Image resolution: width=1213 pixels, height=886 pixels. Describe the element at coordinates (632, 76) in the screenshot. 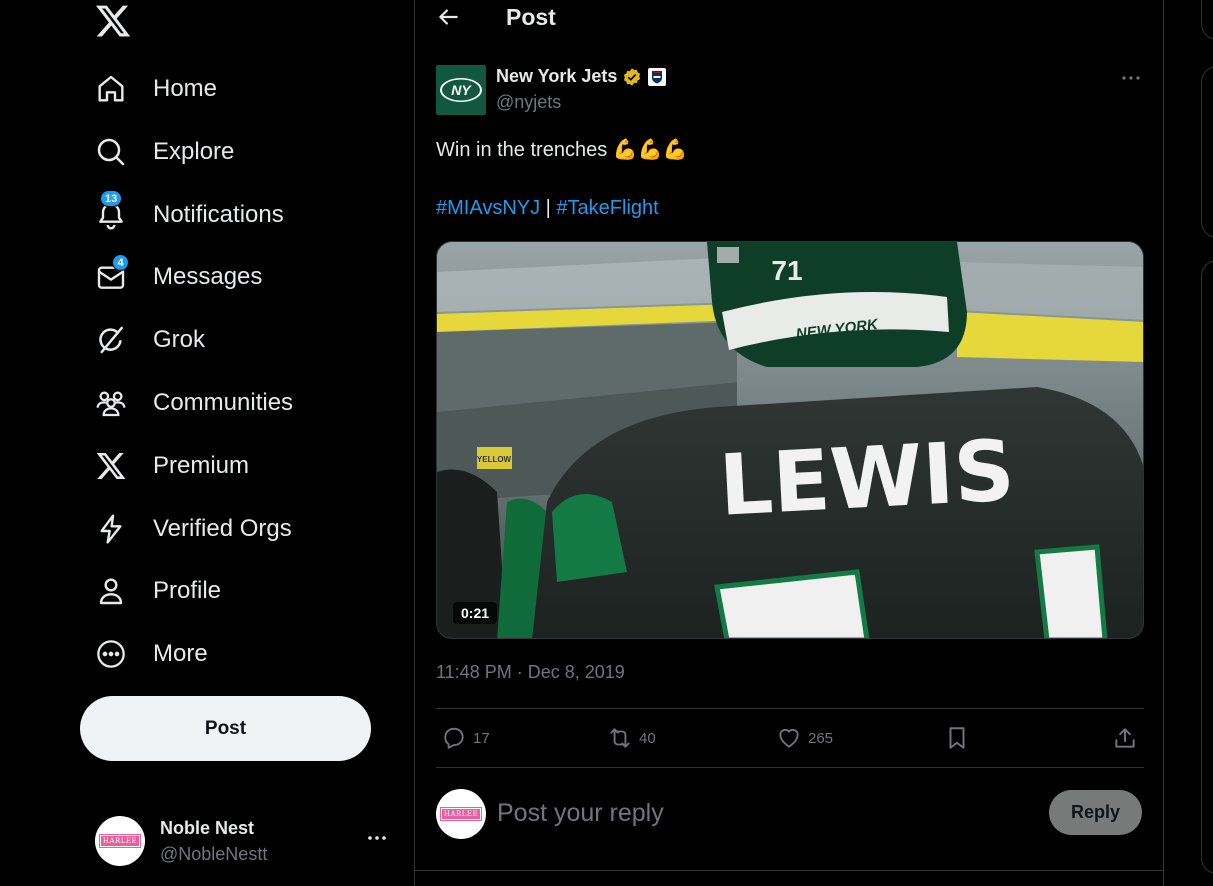

I see `verified-gold-badge-icon` at that location.